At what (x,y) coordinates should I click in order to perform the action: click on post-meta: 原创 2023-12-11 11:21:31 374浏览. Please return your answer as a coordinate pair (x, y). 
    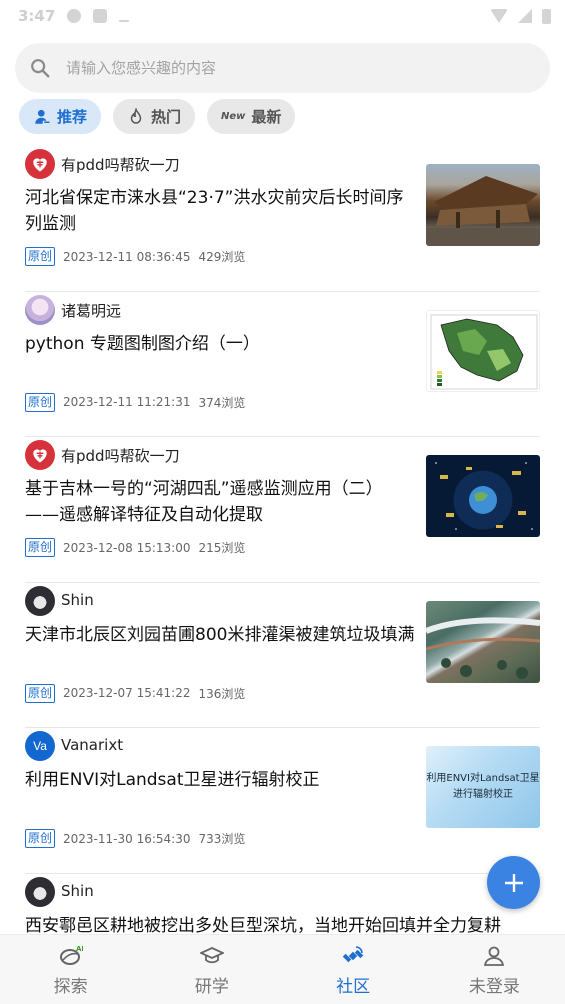
    Looking at the image, I should click on (135, 402).